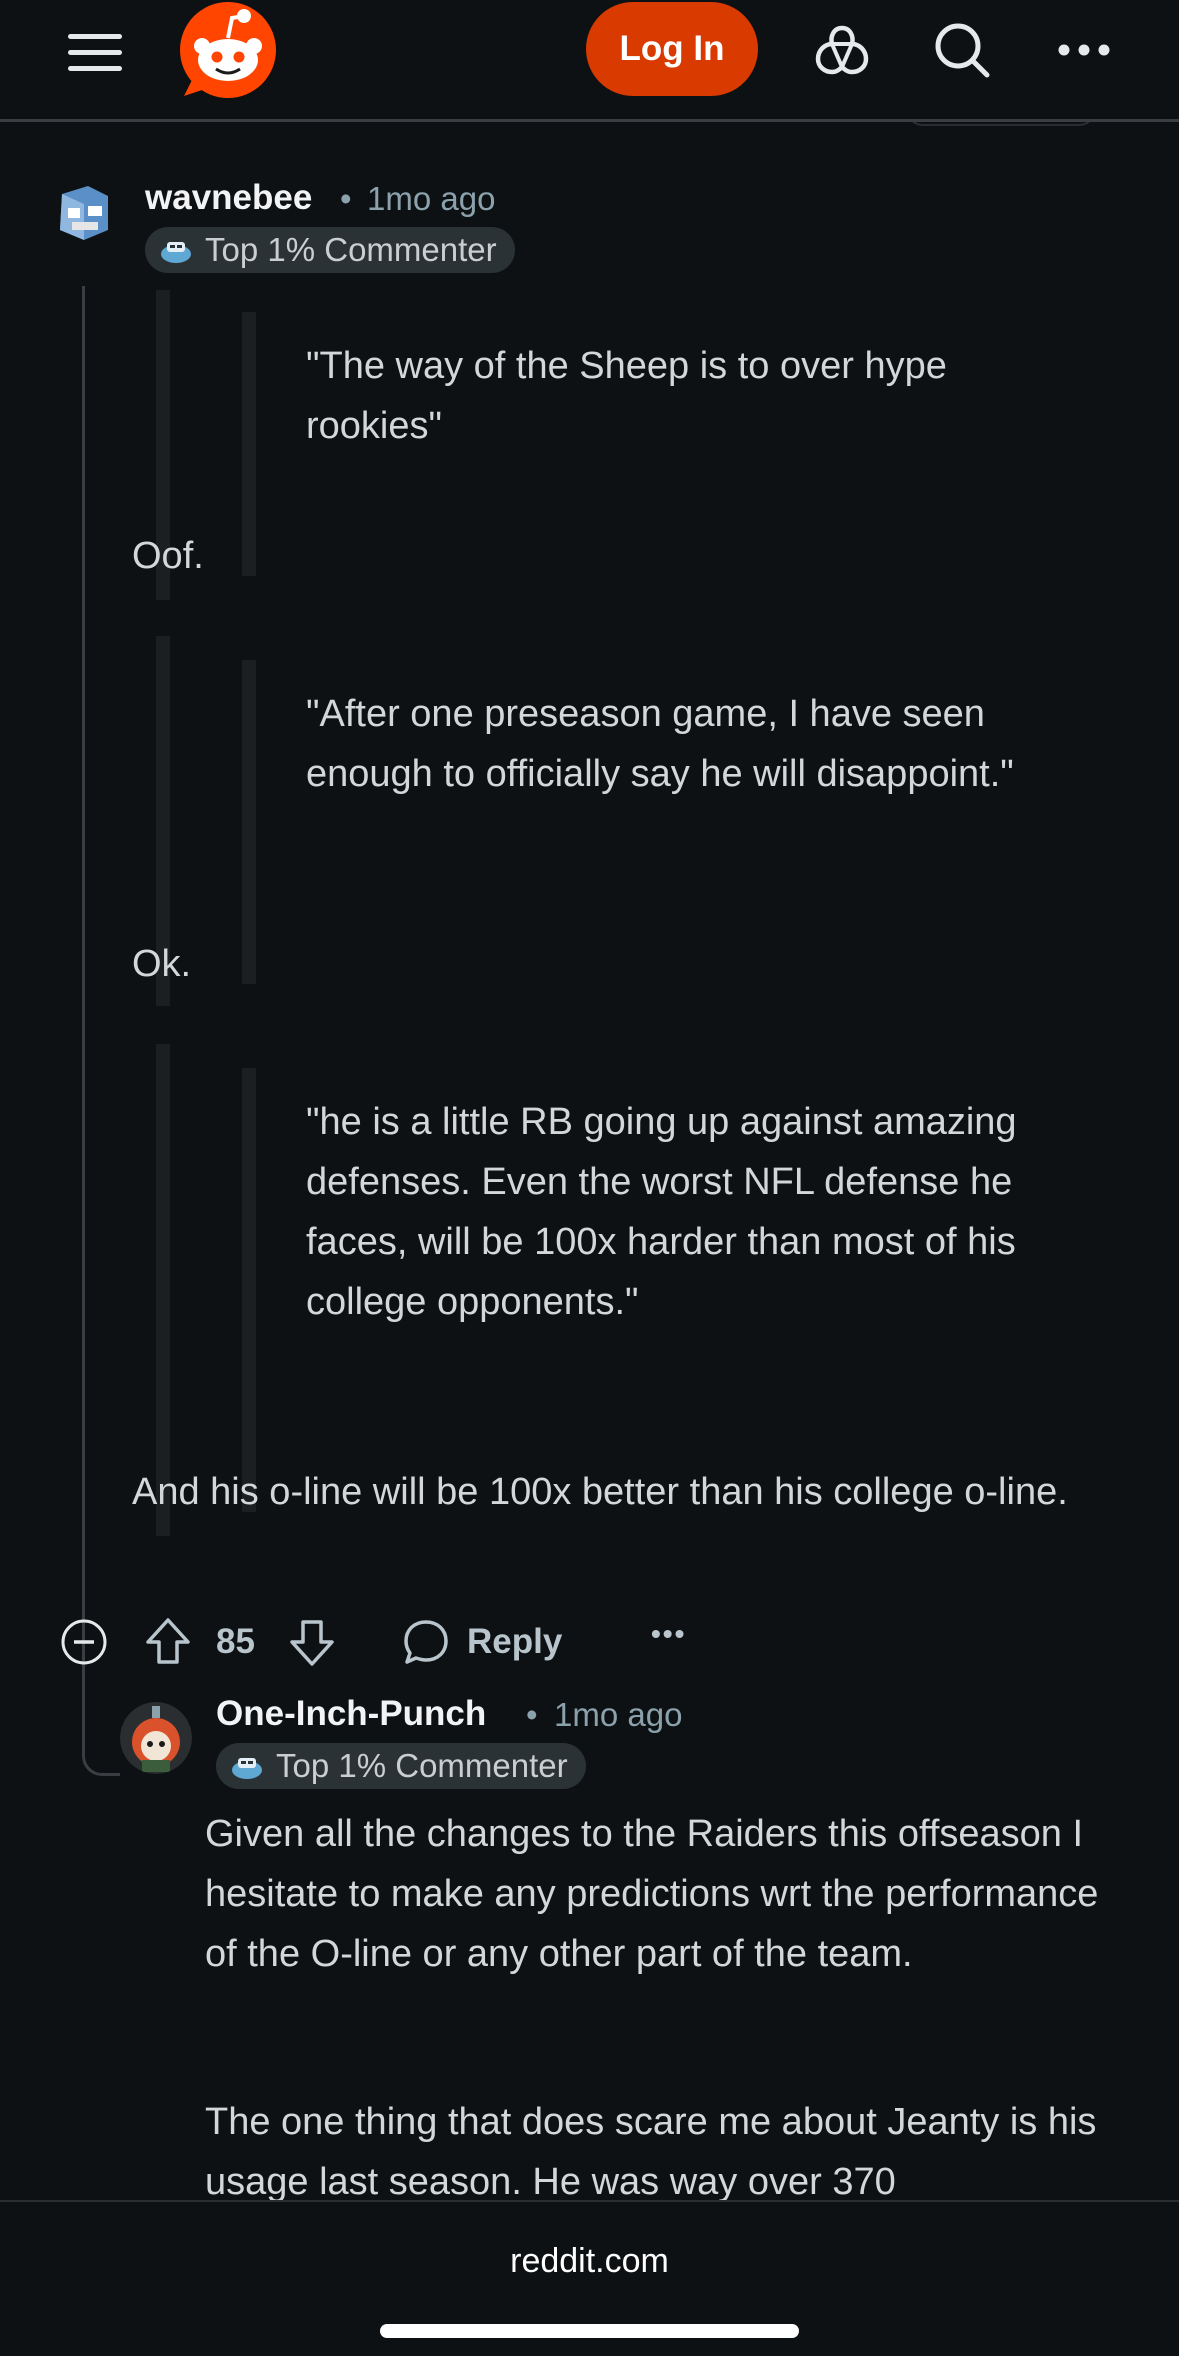 This screenshot has height=2356, width=1179. I want to click on username: One-Inch-Punch, so click(351, 1714).